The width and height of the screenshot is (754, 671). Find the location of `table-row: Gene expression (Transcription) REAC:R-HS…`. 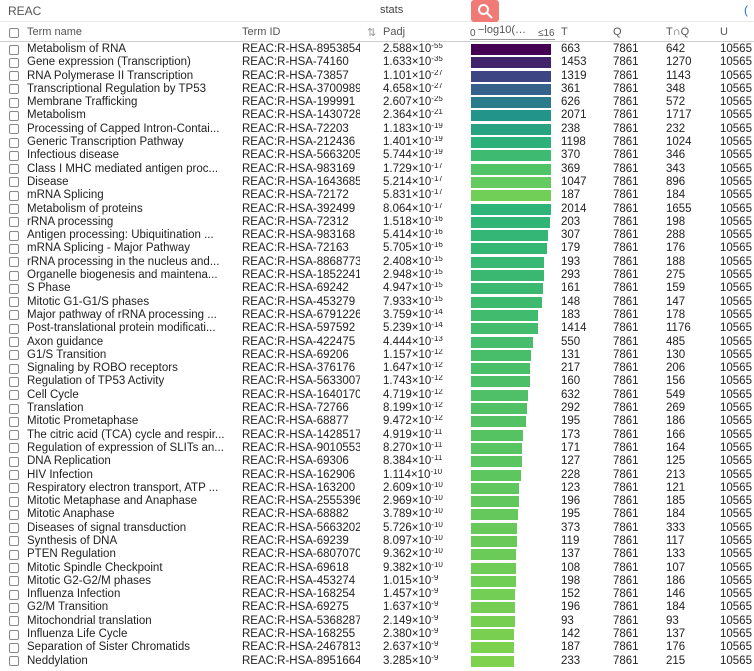

table-row: Gene expression (Transcription) REAC:R-HS… is located at coordinates (377, 62).